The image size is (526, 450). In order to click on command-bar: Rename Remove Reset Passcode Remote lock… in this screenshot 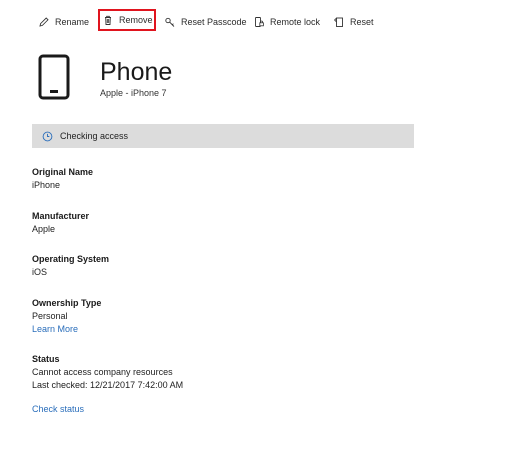, I will do `click(263, 22)`.